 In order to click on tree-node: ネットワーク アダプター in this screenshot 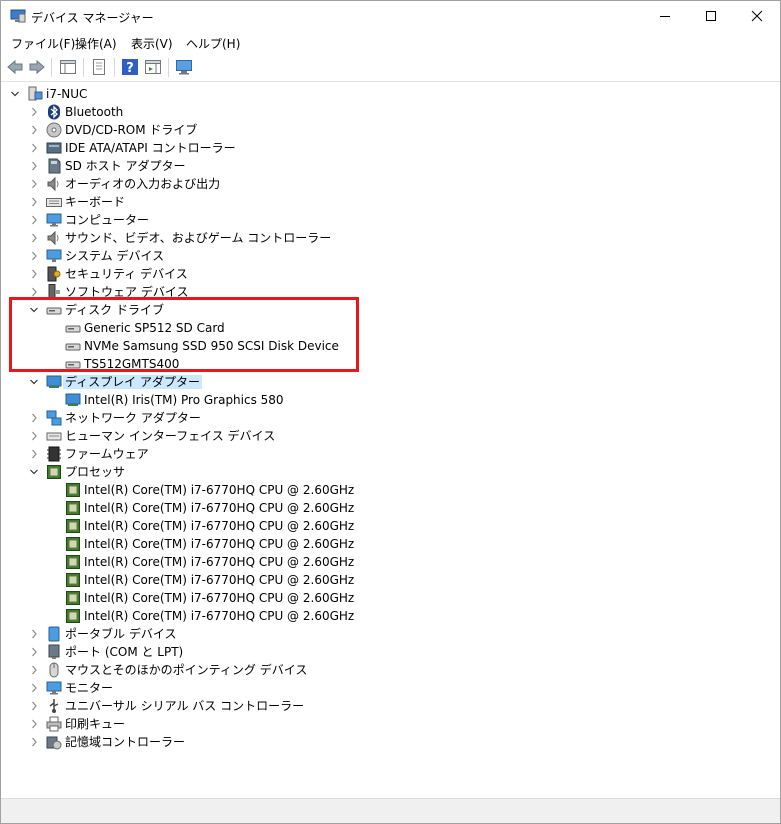, I will do `click(390, 418)`.